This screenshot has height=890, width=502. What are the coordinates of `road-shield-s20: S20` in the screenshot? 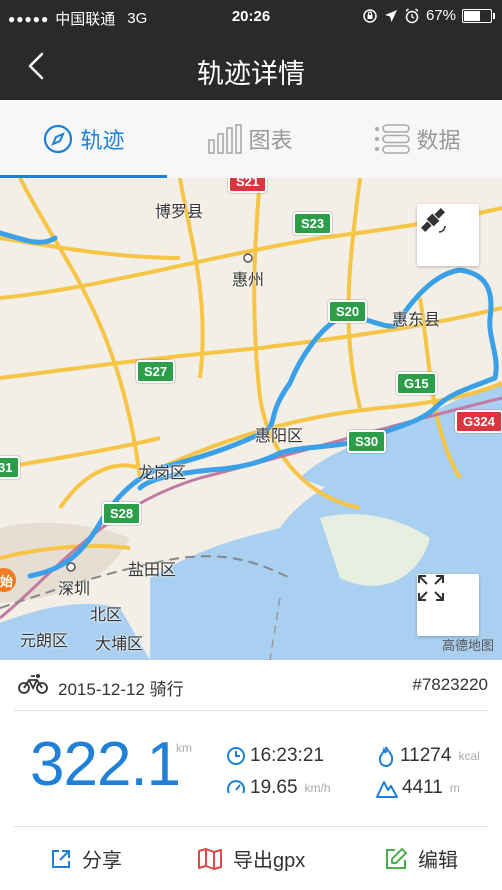 It's located at (348, 311).